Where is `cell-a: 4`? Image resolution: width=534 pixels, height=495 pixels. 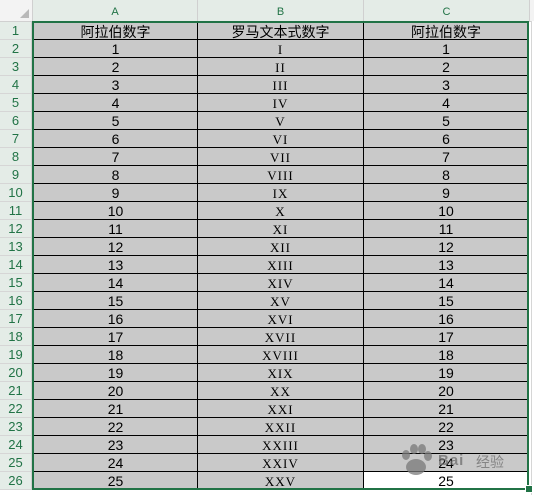
cell-a: 4 is located at coordinates (115, 103).